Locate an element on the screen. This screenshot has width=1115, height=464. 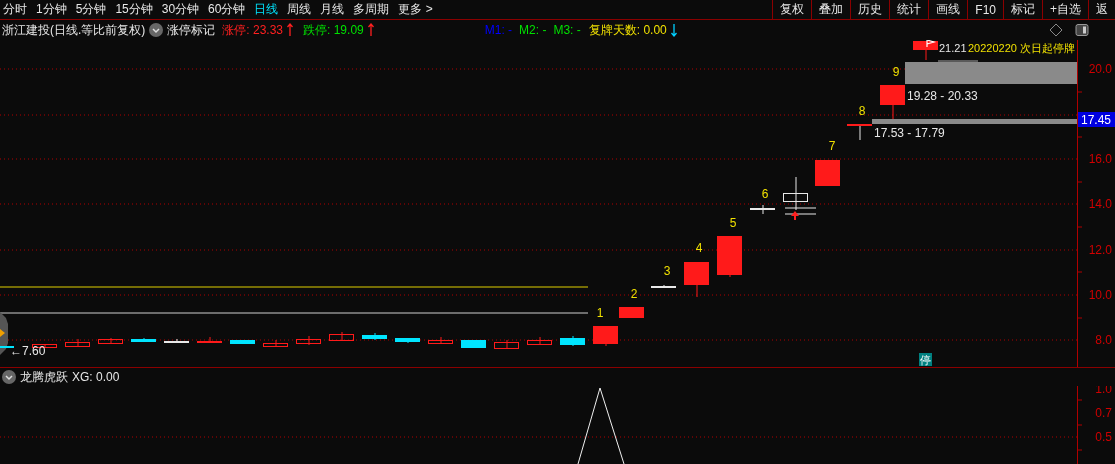
period-tab: 分时 is located at coordinates (15, 9).